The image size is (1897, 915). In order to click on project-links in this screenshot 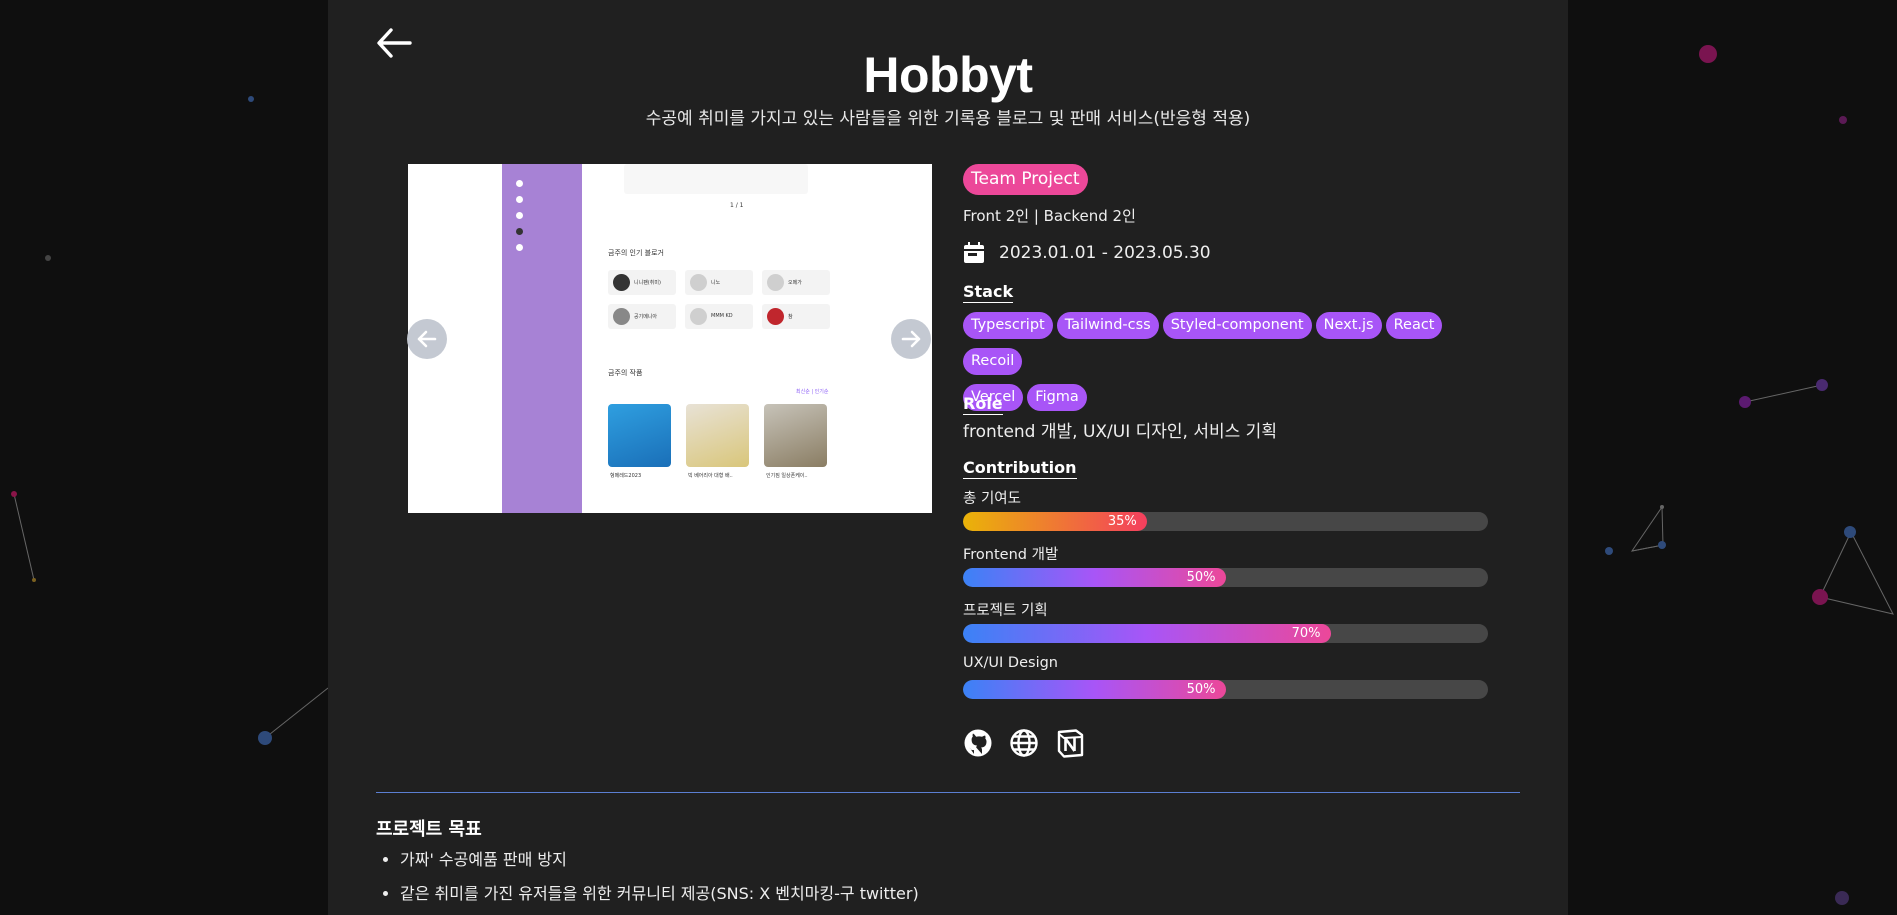, I will do `click(1024, 743)`.